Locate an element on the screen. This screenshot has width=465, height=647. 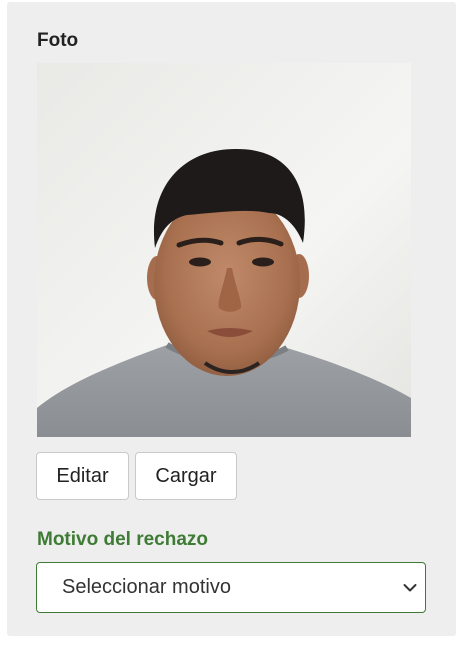
upload-button: Cargar is located at coordinates (186, 476).